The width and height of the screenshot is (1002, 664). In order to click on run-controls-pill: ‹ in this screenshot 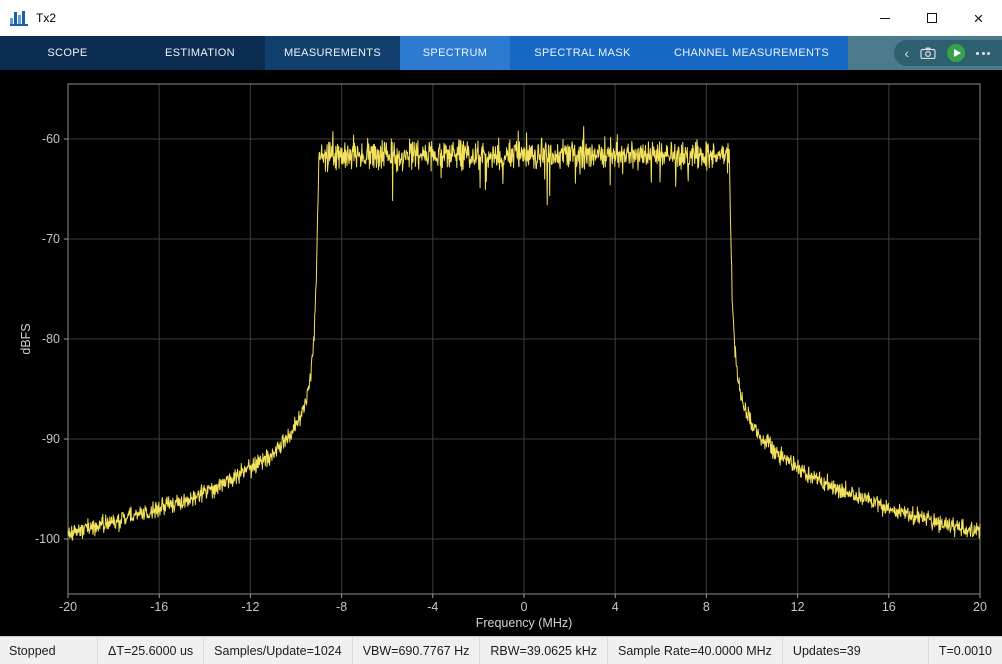, I will do `click(948, 53)`.